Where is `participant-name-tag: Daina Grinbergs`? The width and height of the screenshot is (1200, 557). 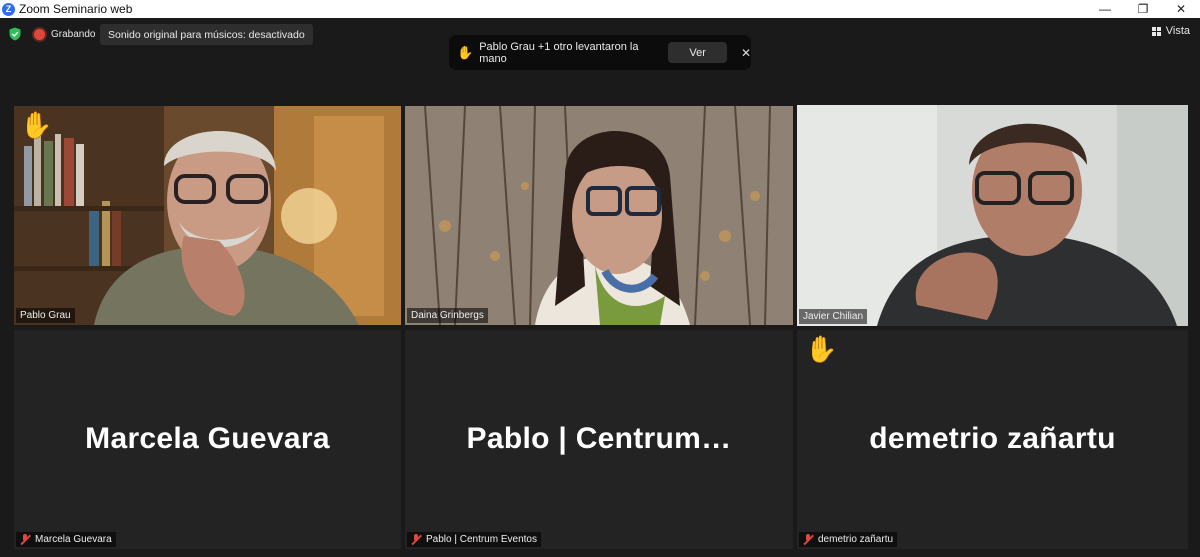
participant-name-tag: Daina Grinbergs is located at coordinates (447, 315).